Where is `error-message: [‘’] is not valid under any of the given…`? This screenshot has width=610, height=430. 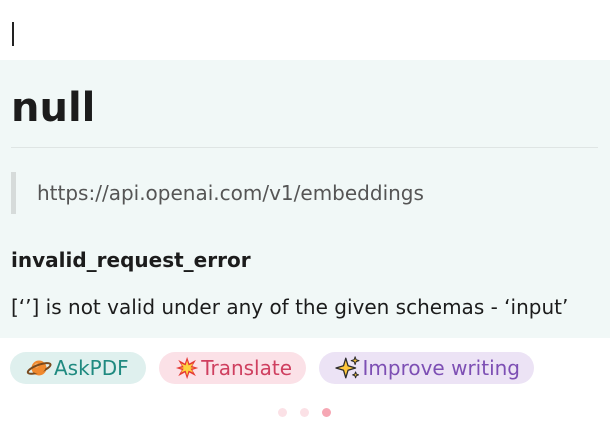 error-message: [‘’] is not valid under any of the given… is located at coordinates (290, 307).